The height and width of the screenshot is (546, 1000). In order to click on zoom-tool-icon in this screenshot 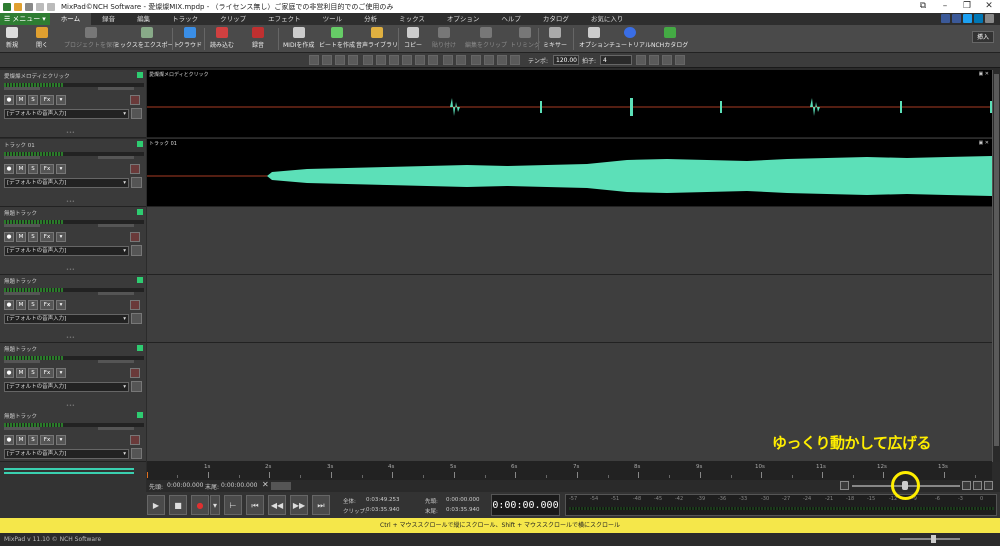, I will do `click(368, 60)`.